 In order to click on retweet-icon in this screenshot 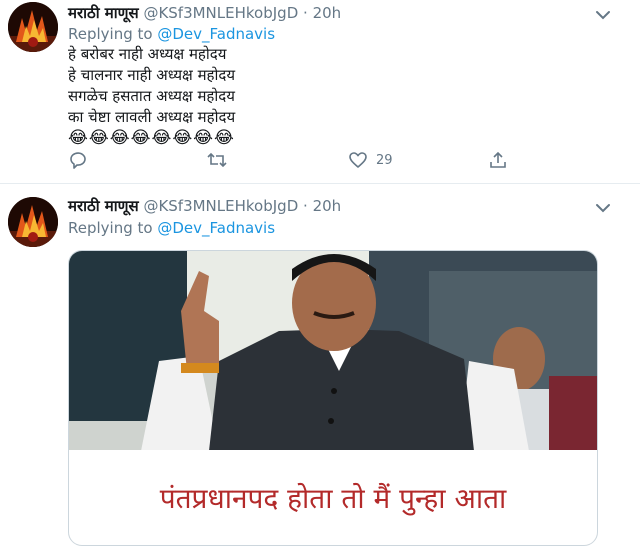, I will do `click(217, 160)`.